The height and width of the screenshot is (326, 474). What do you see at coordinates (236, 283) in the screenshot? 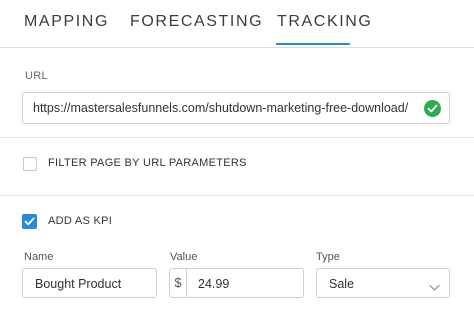
I see `value-input: $ 24.99` at bounding box center [236, 283].